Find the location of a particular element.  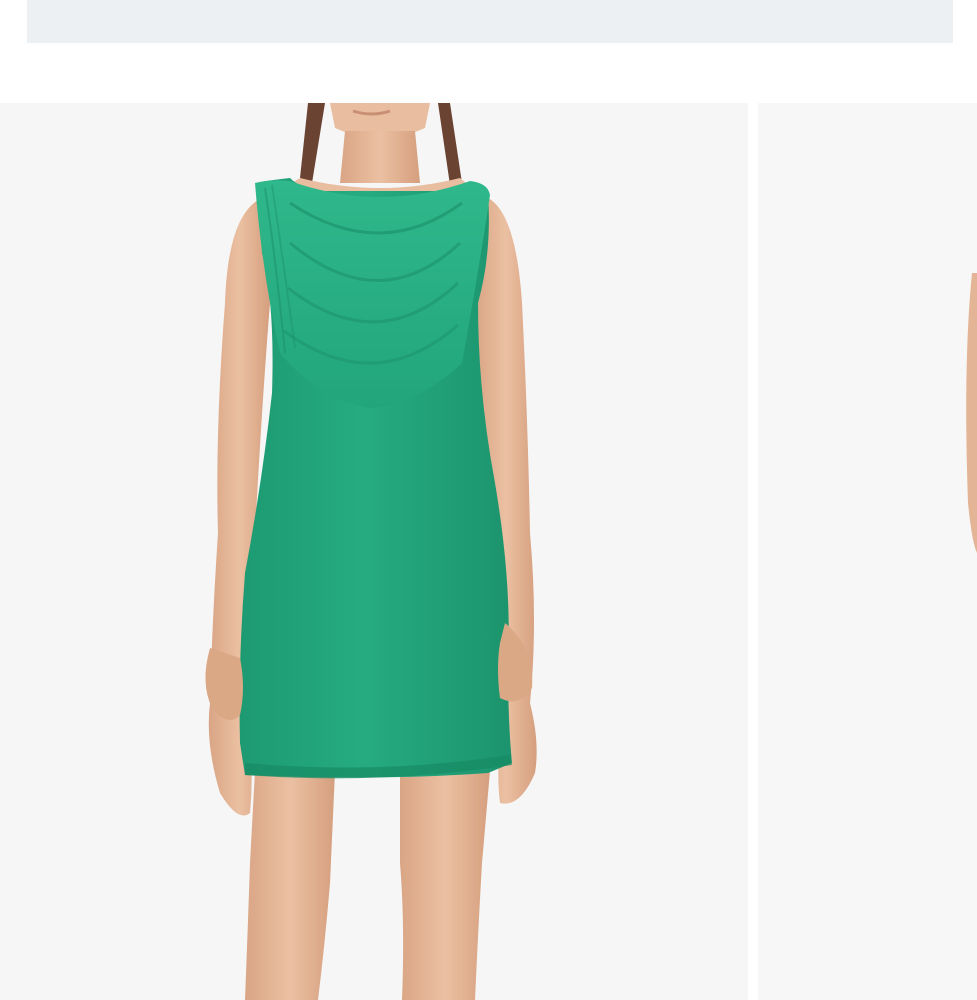

top-banner is located at coordinates (490, 21).